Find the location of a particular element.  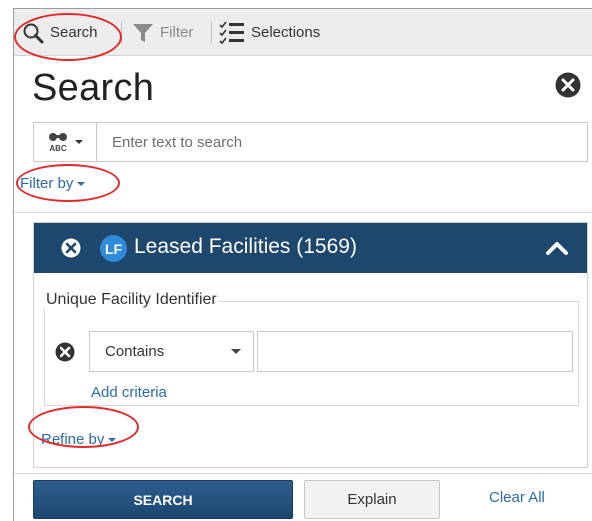

operator-select: Contains is located at coordinates (171, 351).